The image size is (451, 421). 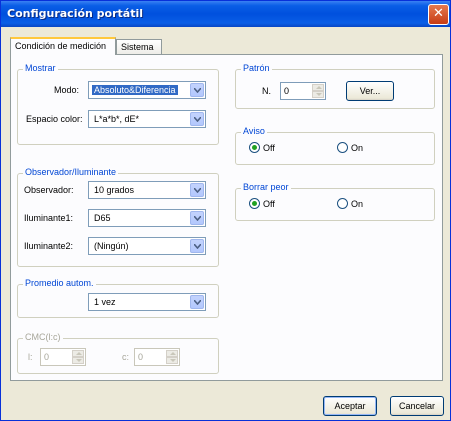 What do you see at coordinates (147, 302) in the screenshot?
I see `promedio-dropdown: 1 vez` at bounding box center [147, 302].